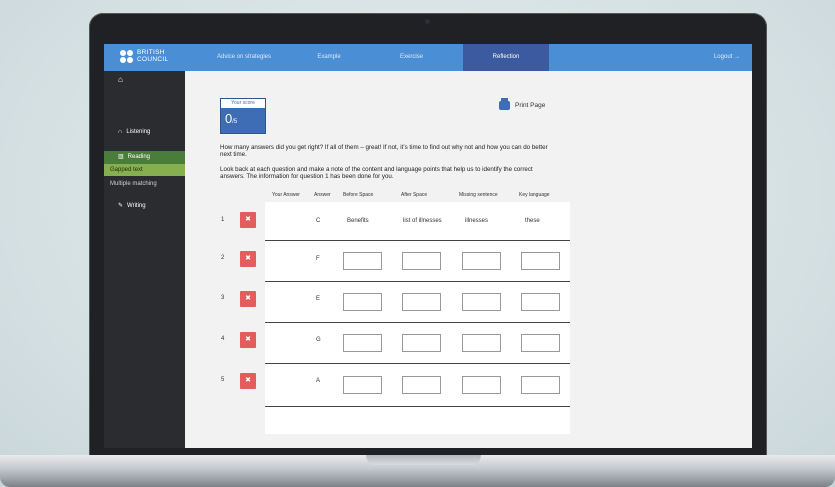 The height and width of the screenshot is (487, 835). What do you see at coordinates (139, 157) in the screenshot?
I see `sidebar-item-label: Reading` at bounding box center [139, 157].